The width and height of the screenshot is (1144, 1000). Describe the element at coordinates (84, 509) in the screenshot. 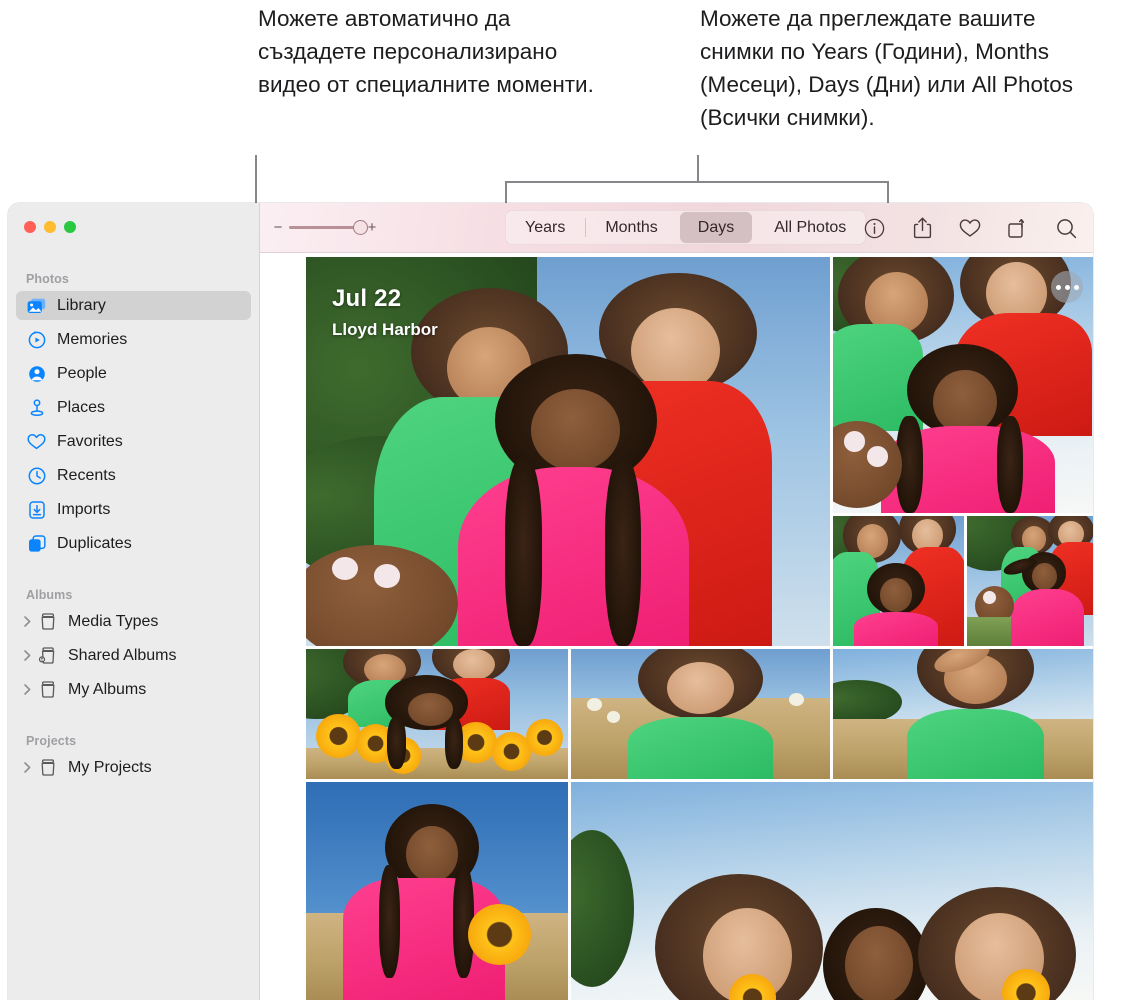

I see `sidebar-item-label: Imports` at that location.